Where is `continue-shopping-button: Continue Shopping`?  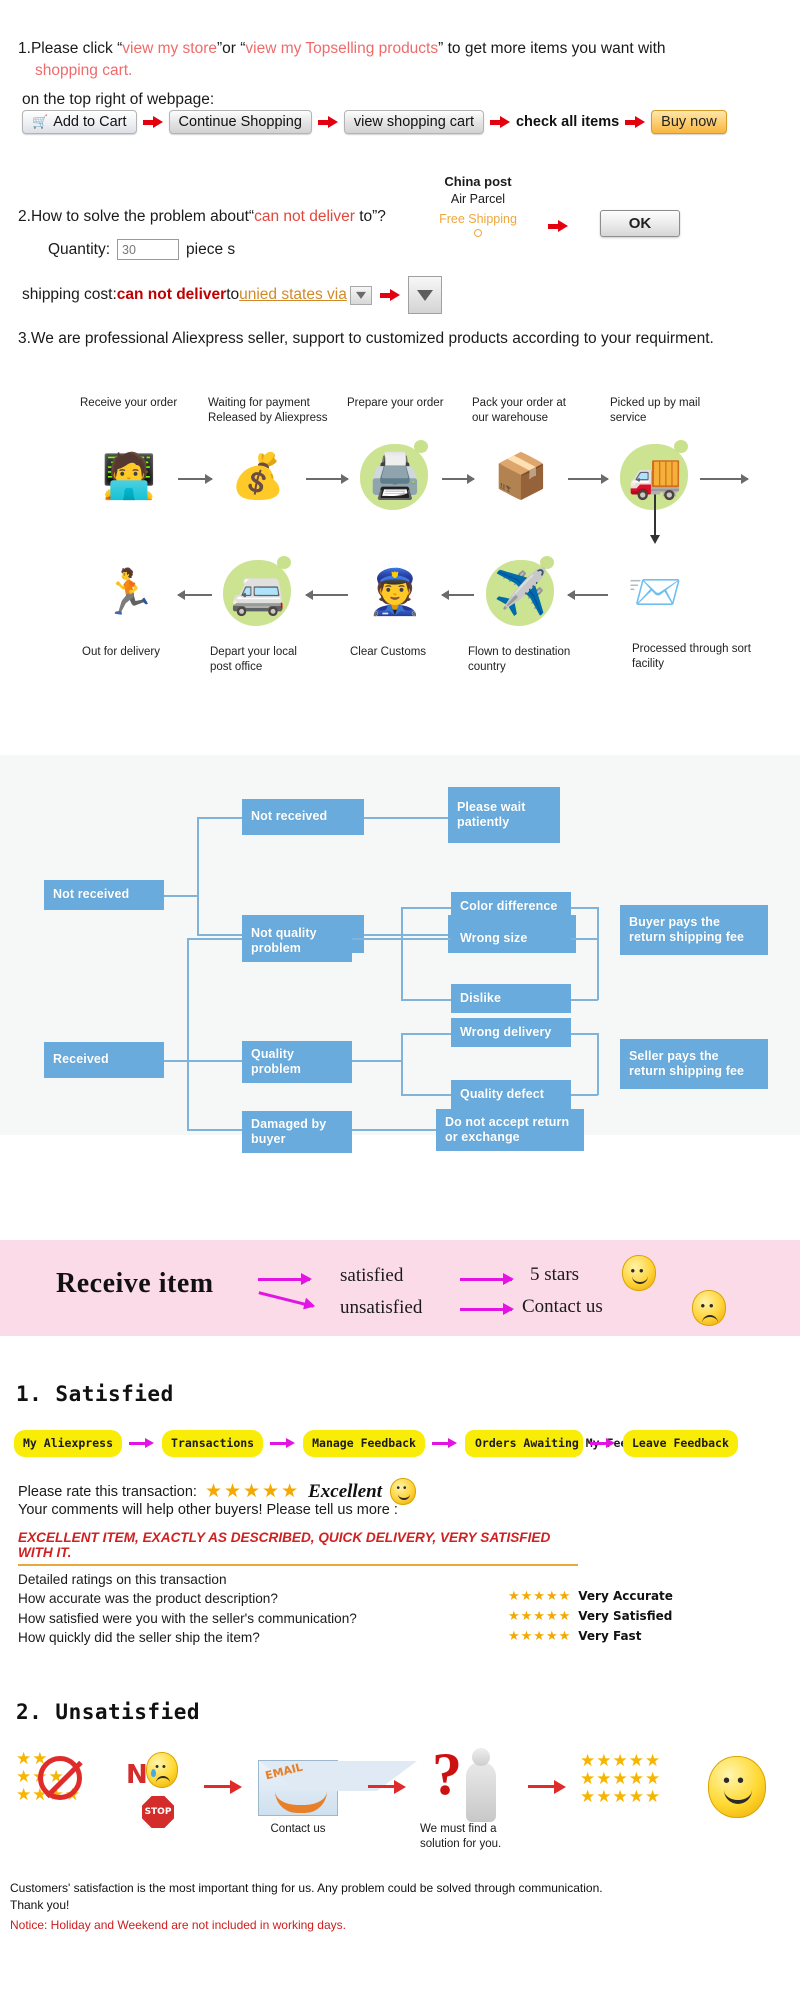 continue-shopping-button: Continue Shopping is located at coordinates (240, 122).